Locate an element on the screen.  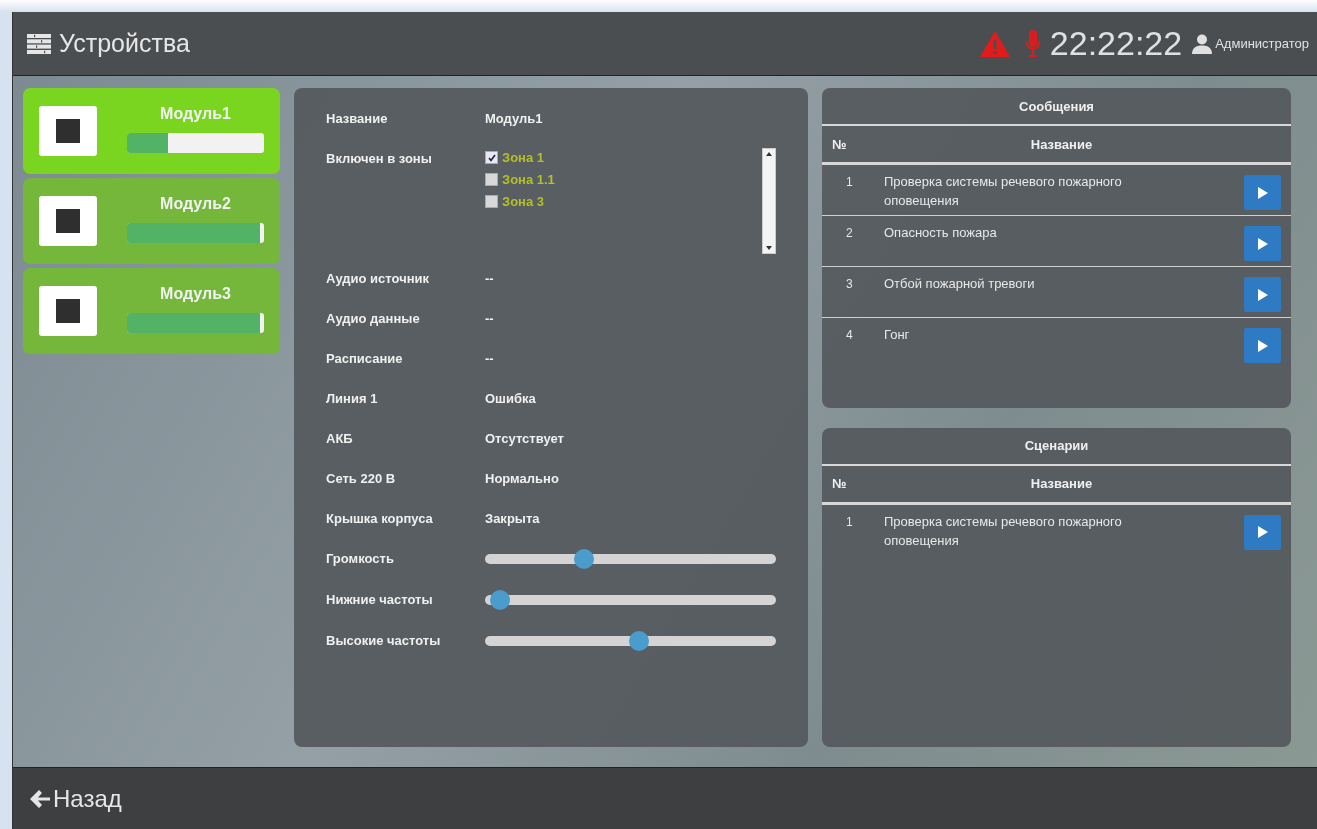
scrollbar is located at coordinates (769, 201).